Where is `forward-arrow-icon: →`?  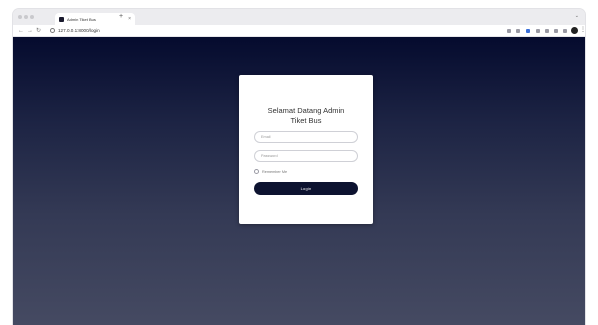 forward-arrow-icon: → is located at coordinates (30, 31).